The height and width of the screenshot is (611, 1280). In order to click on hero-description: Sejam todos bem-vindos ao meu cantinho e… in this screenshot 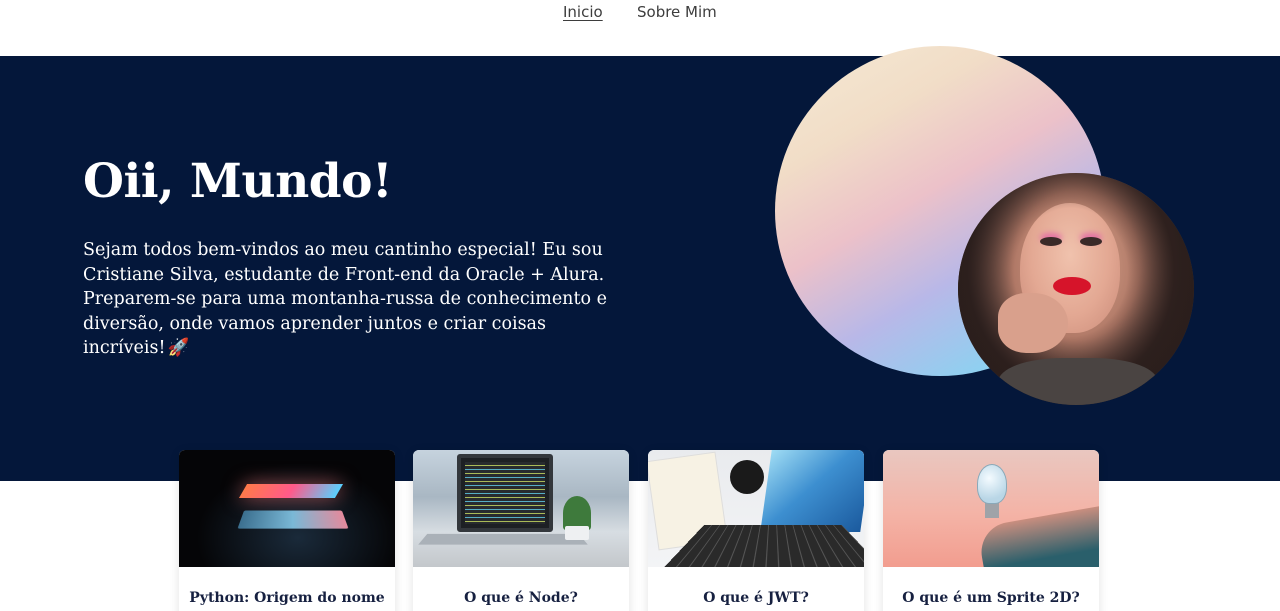, I will do `click(353, 299)`.